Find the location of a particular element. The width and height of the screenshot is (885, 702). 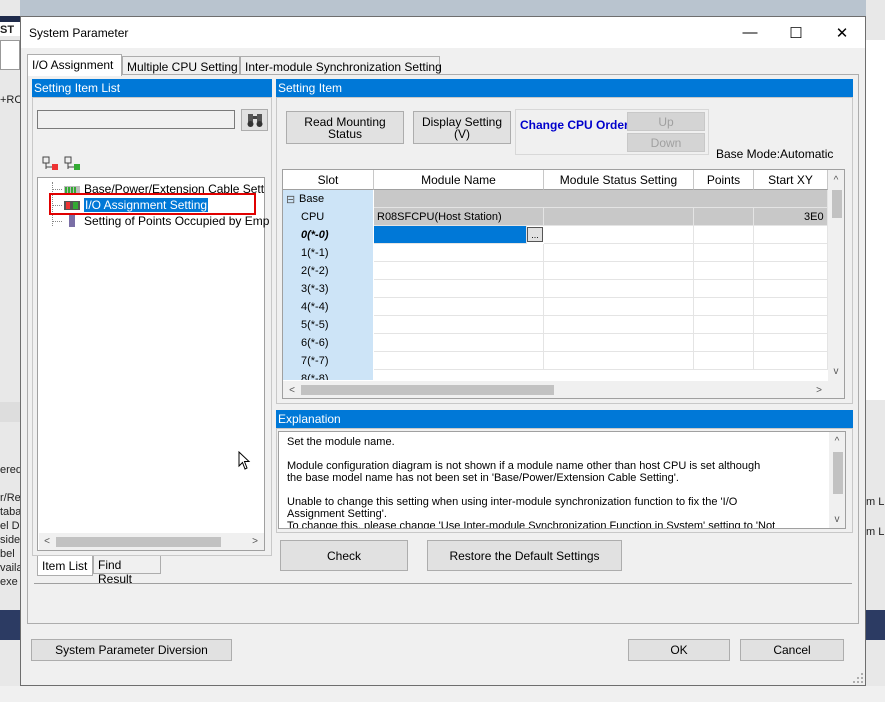

column-header-slot: Slot is located at coordinates (328, 180).